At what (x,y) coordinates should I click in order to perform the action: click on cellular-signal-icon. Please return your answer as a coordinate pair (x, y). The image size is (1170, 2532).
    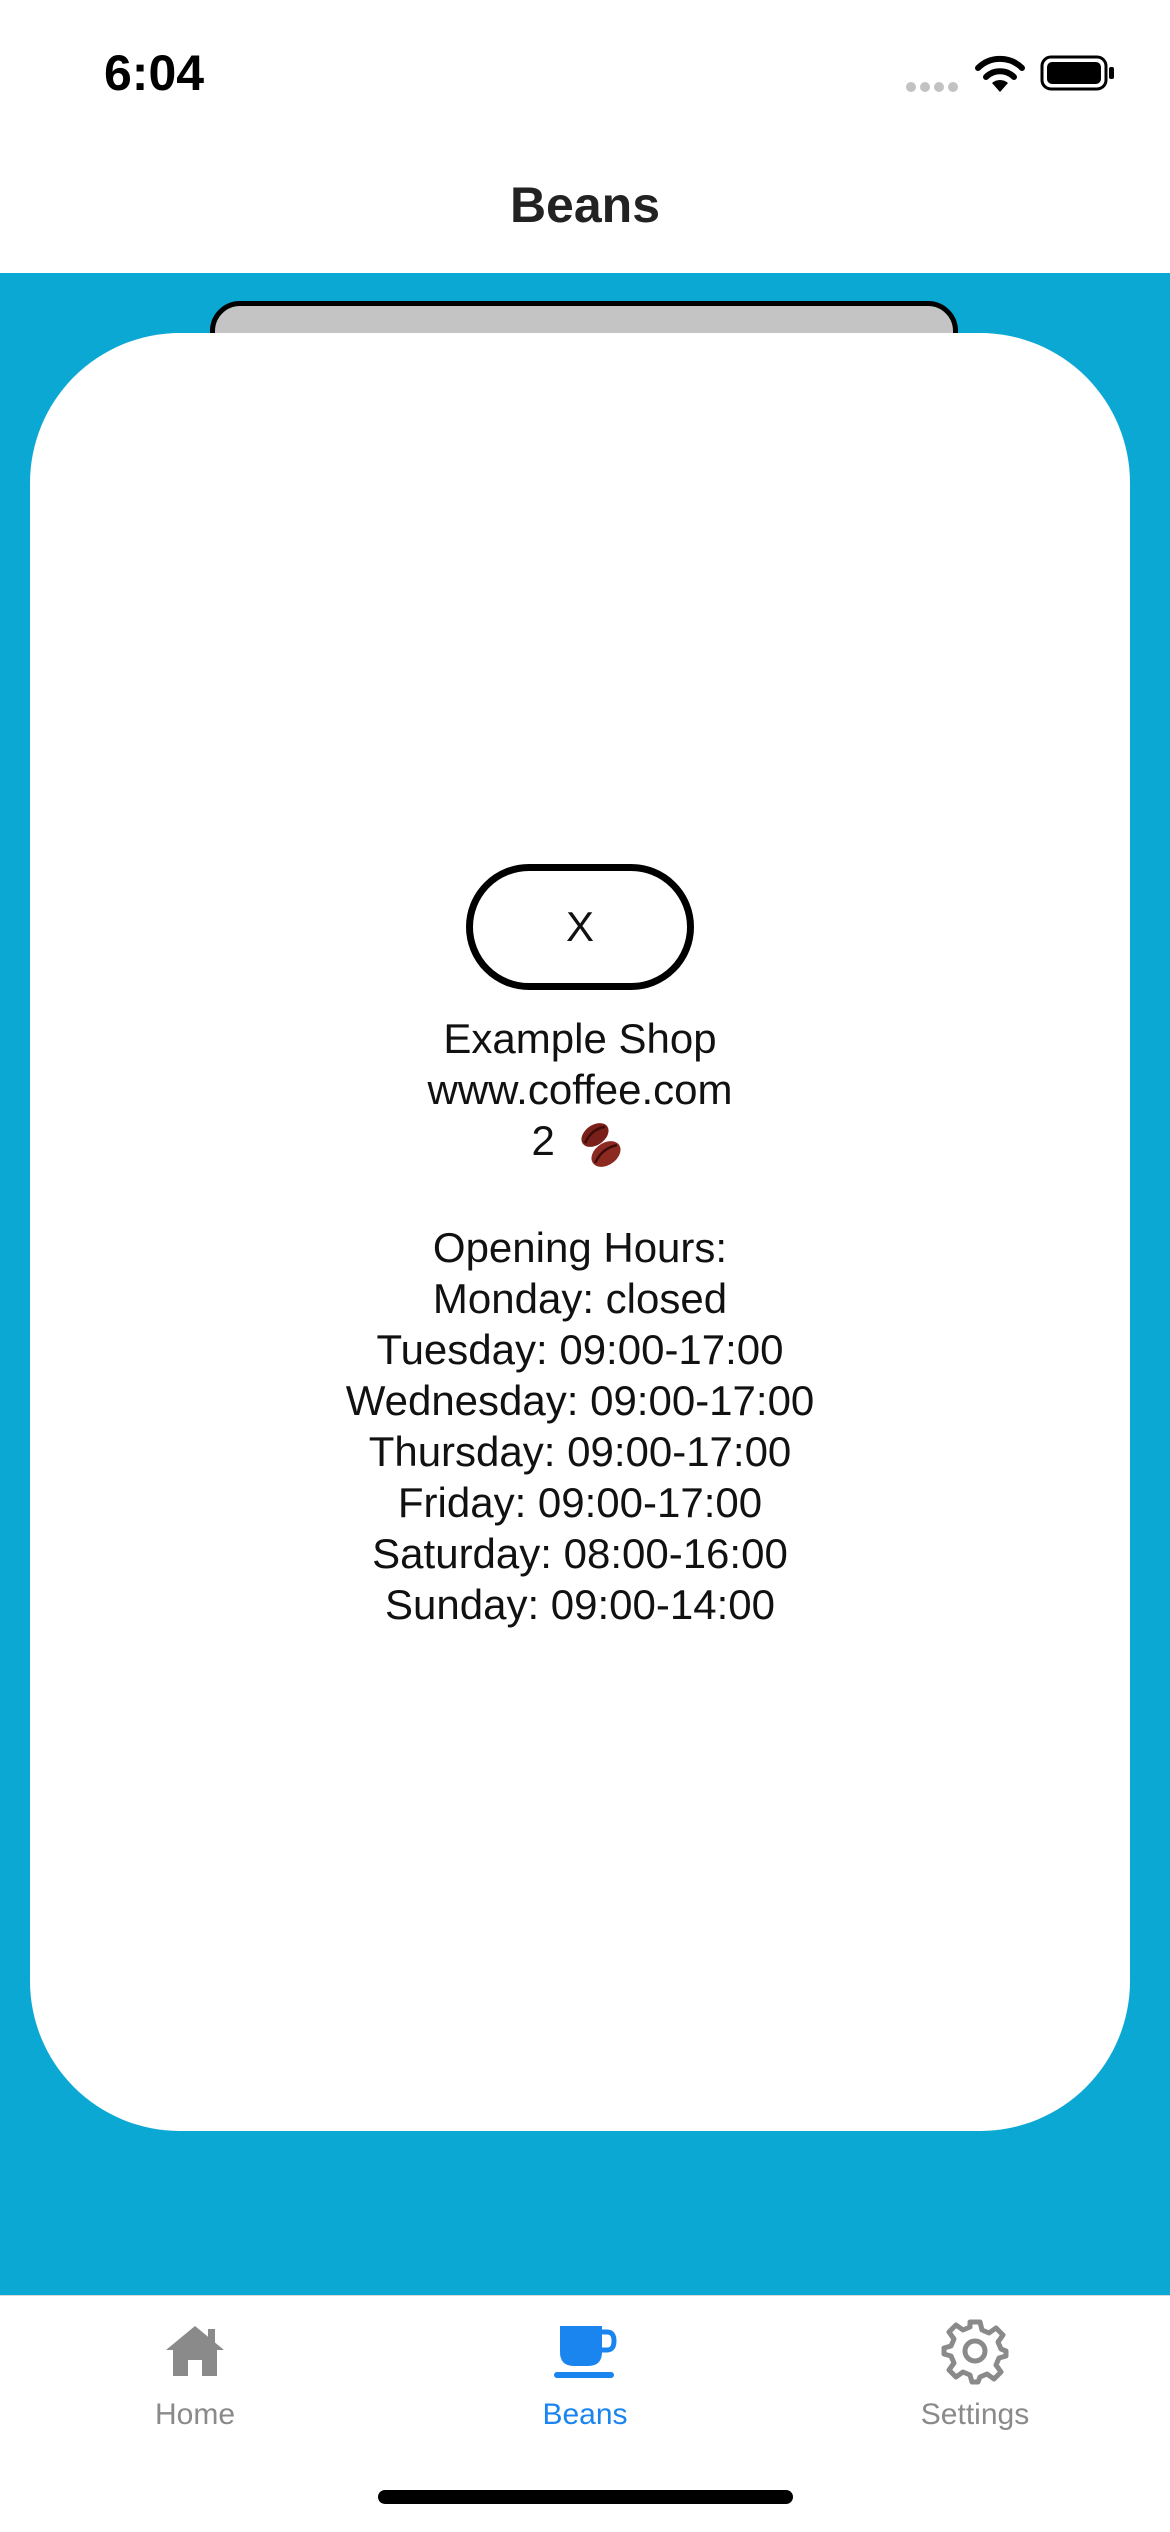
    Looking at the image, I should click on (932, 87).